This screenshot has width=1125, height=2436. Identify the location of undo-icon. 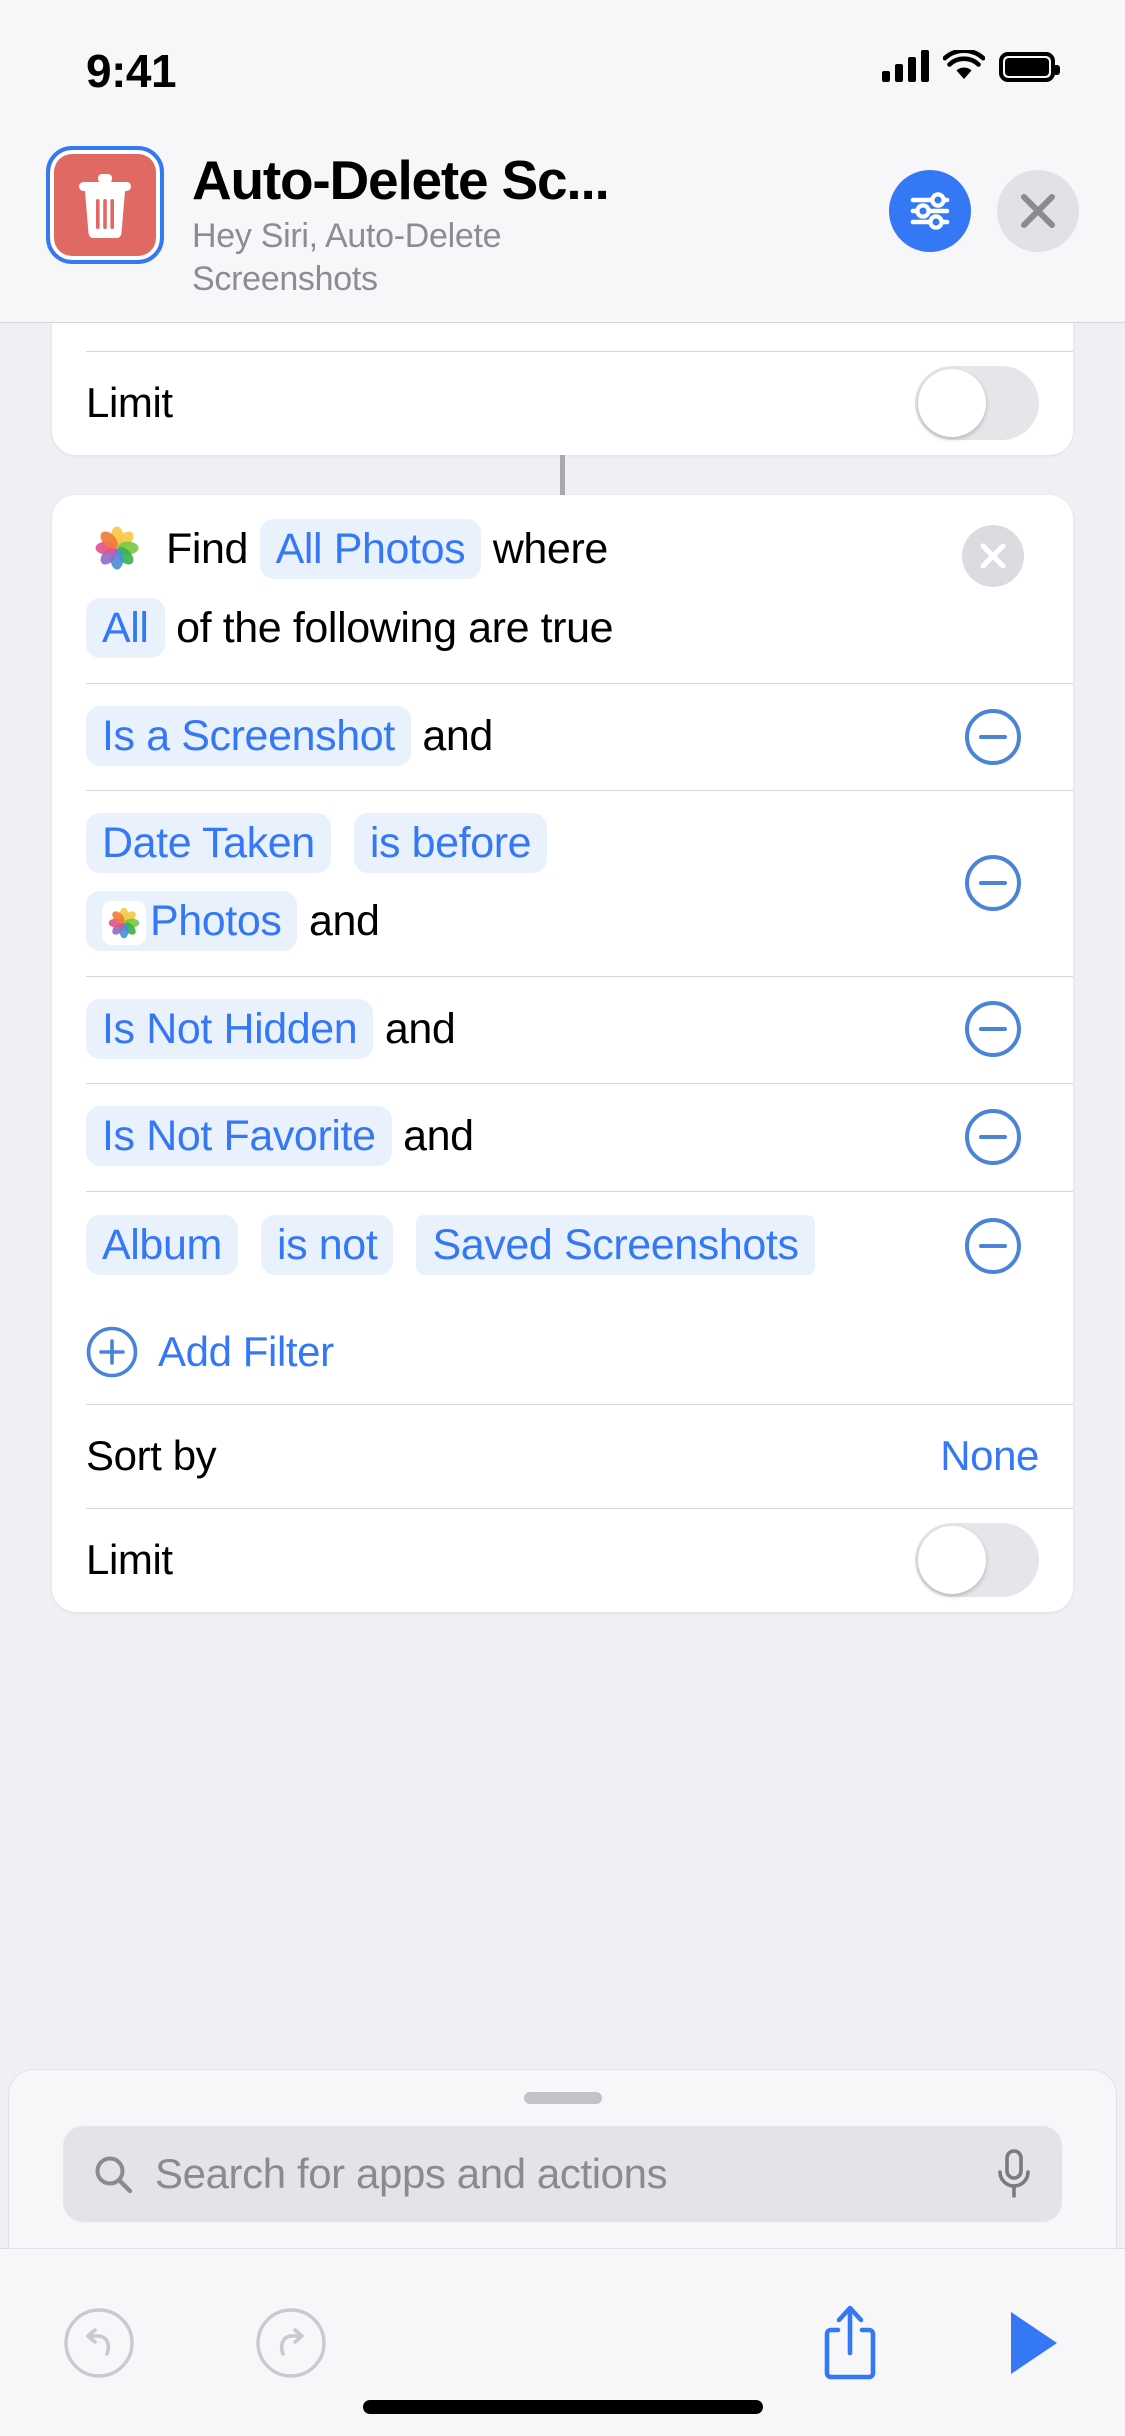
(99, 2342).